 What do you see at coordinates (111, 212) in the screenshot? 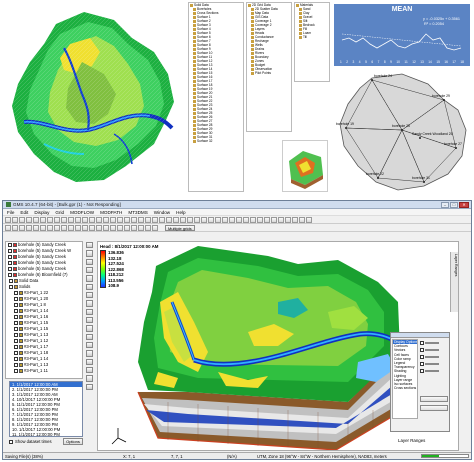
I see `menu-modpath: MODPATH` at bounding box center [111, 212].